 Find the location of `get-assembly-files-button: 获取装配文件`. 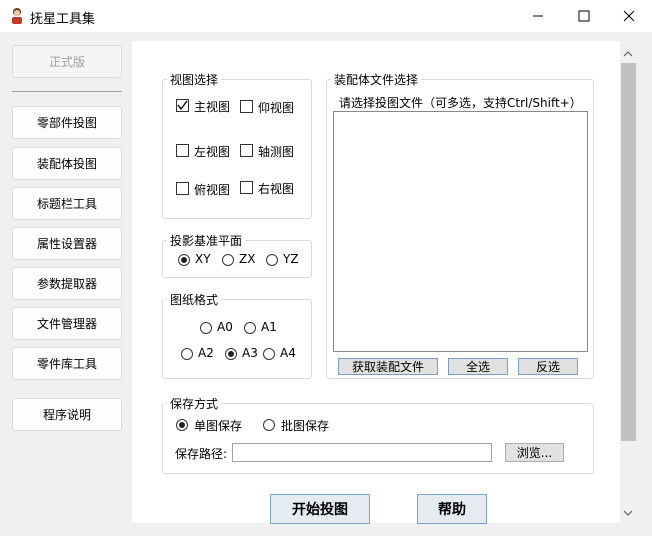

get-assembly-files-button: 获取装配文件 is located at coordinates (388, 366).